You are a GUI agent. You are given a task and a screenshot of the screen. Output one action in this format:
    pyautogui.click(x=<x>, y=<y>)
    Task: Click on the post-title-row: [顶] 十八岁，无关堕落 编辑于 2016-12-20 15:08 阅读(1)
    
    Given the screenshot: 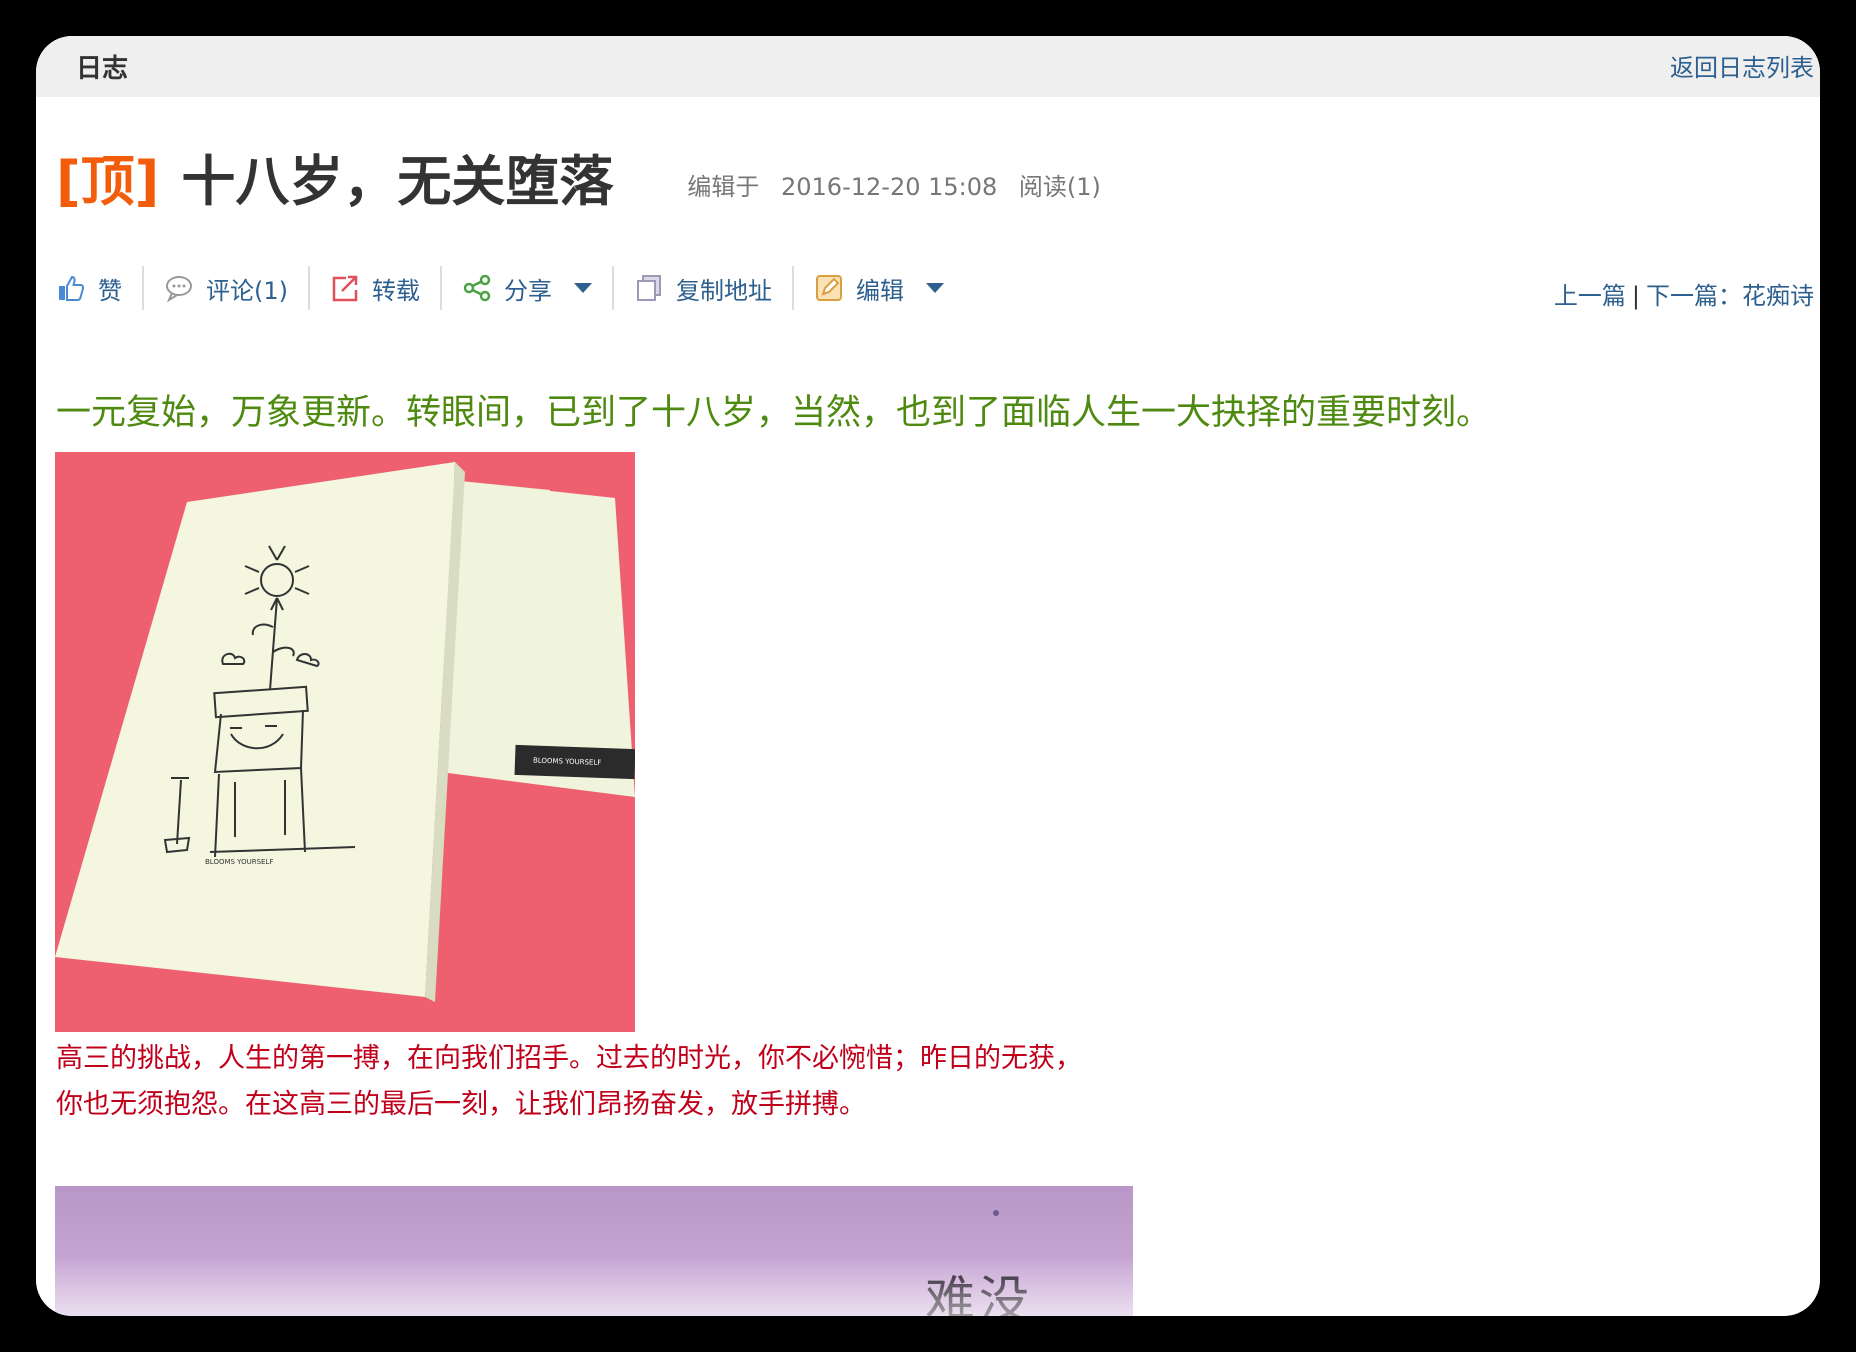 What is the action you would take?
    pyautogui.click(x=585, y=176)
    